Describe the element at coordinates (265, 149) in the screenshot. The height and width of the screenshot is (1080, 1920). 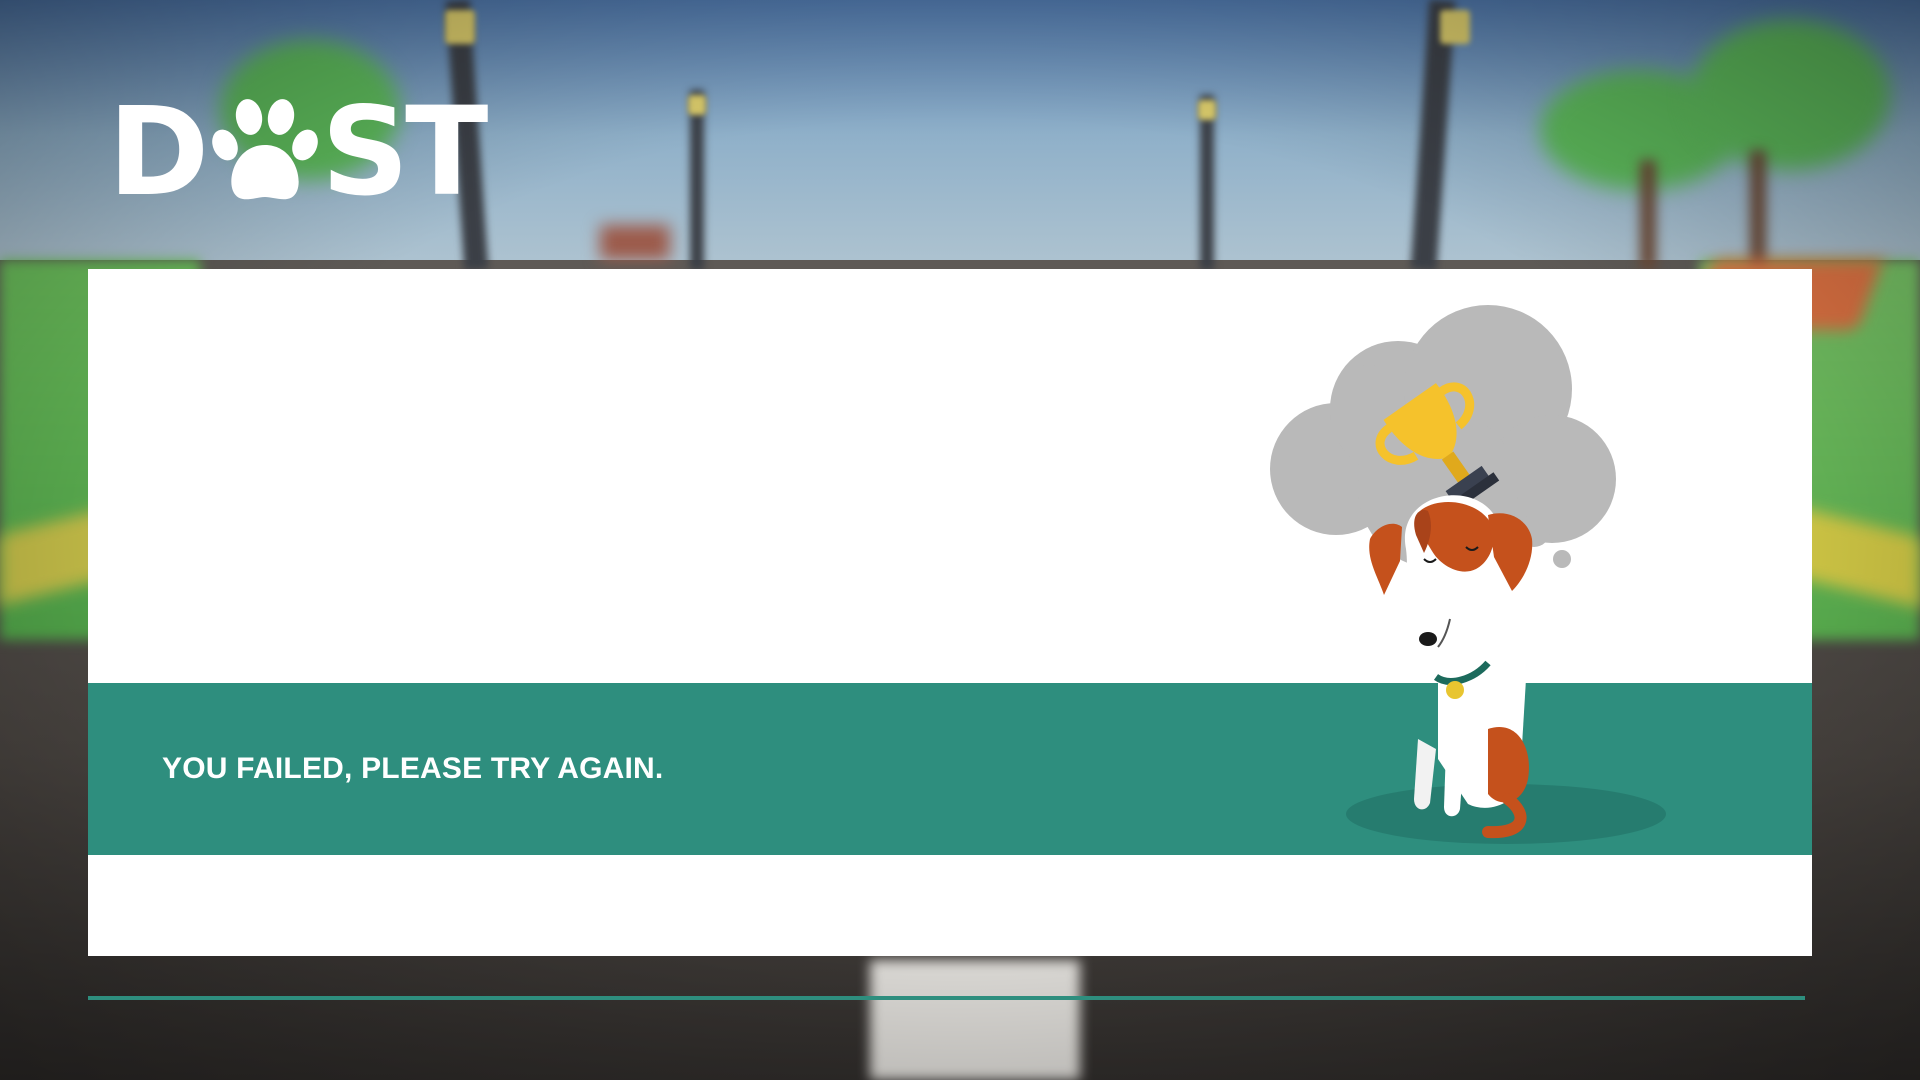
I see `paw-icon` at that location.